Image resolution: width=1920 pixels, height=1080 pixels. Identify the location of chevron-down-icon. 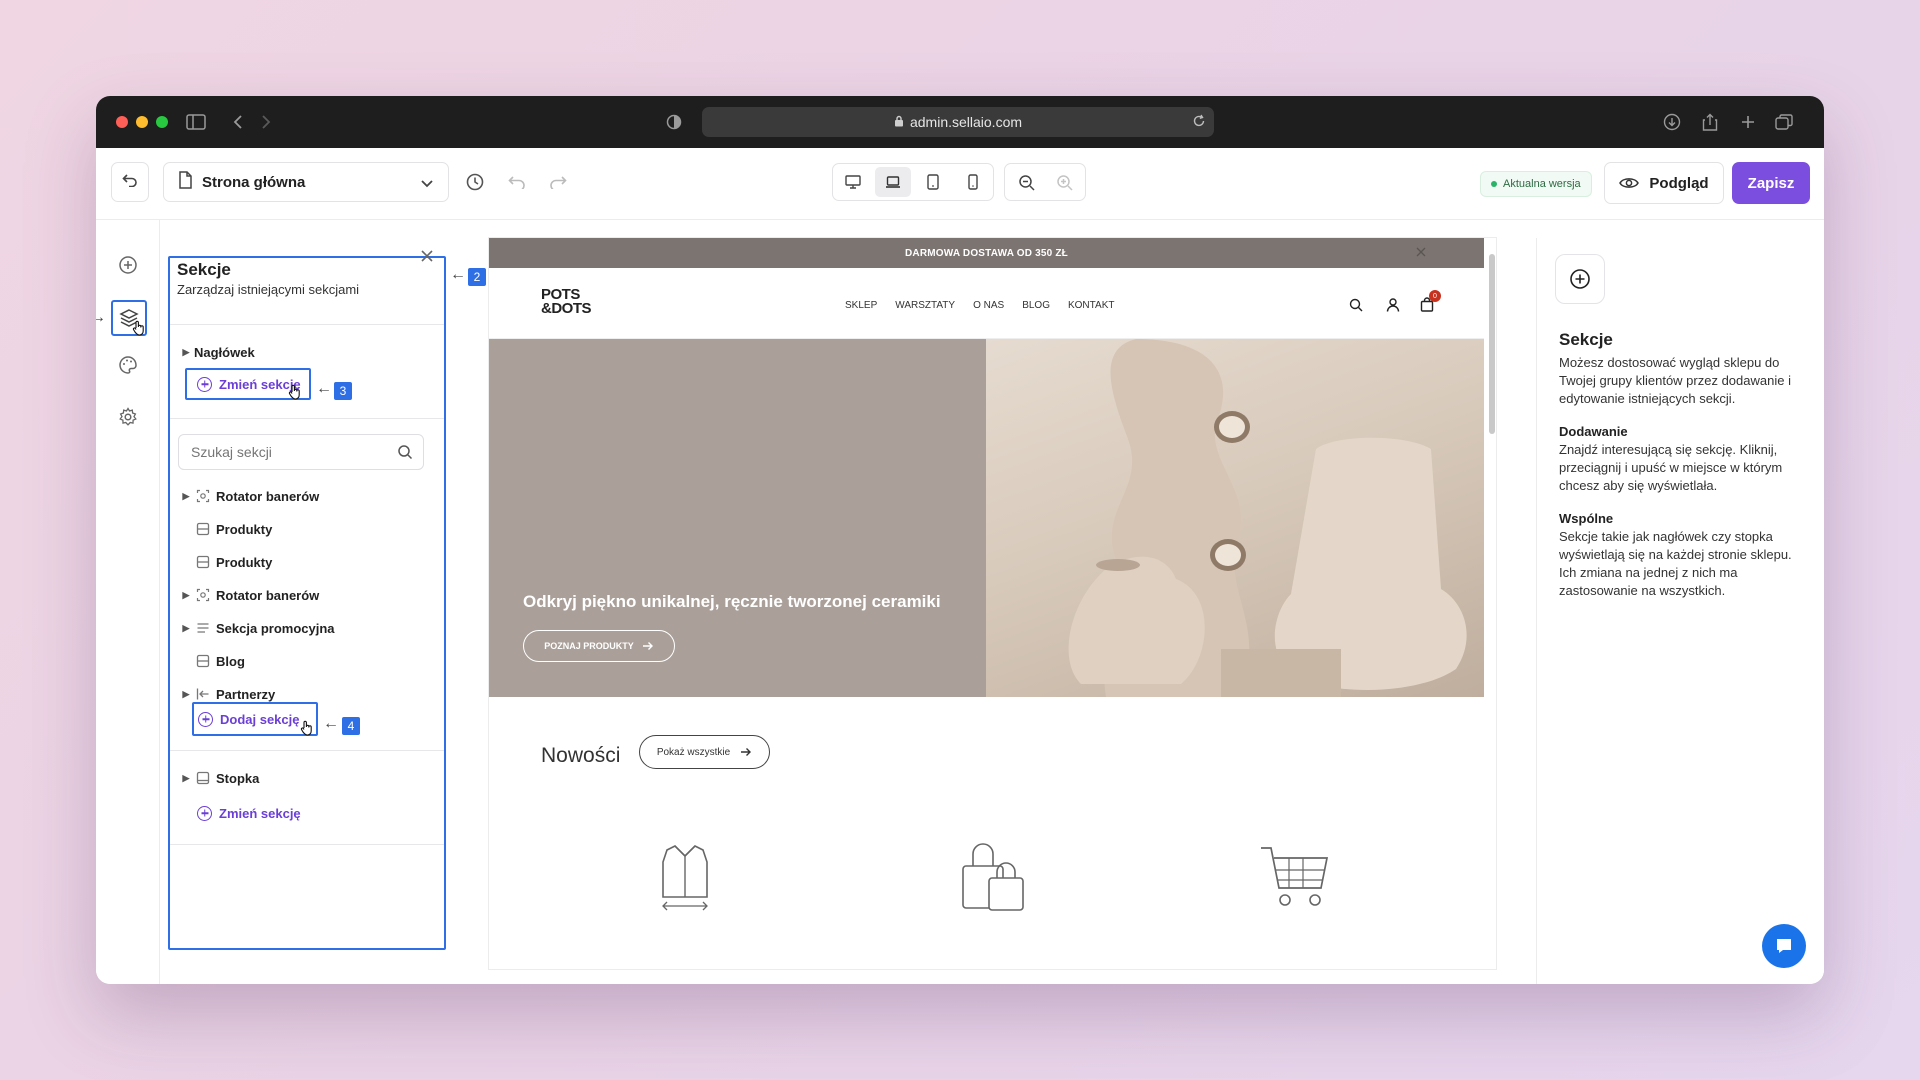
(427, 185).